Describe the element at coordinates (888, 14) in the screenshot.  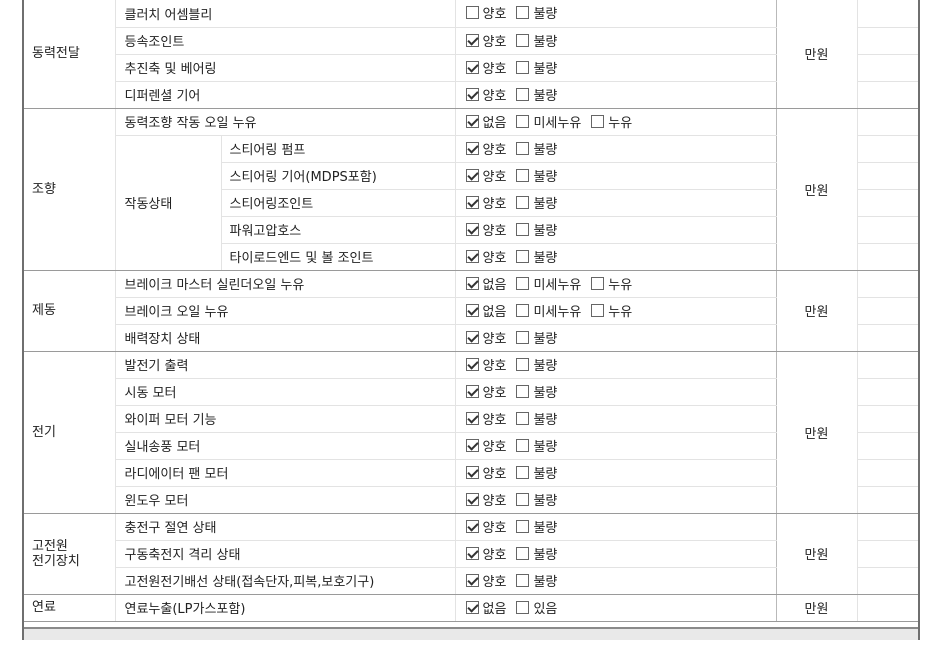
I see `blank-cell` at that location.